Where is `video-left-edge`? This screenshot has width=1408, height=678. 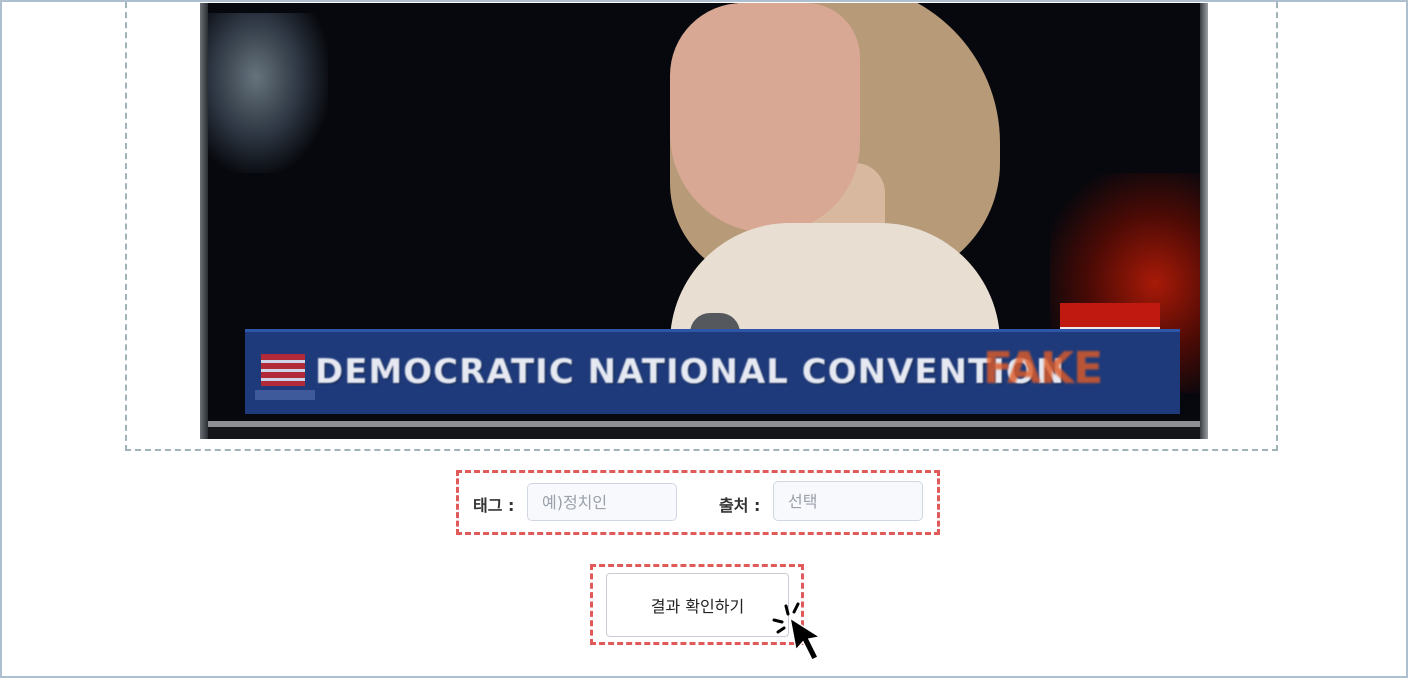 video-left-edge is located at coordinates (204, 221).